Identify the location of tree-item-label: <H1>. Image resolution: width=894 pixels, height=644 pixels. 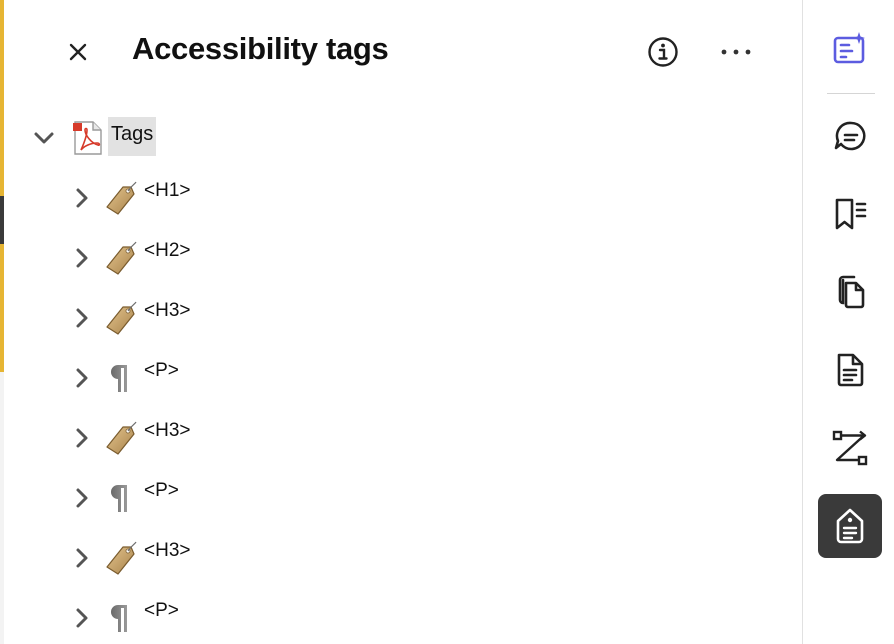
(167, 191).